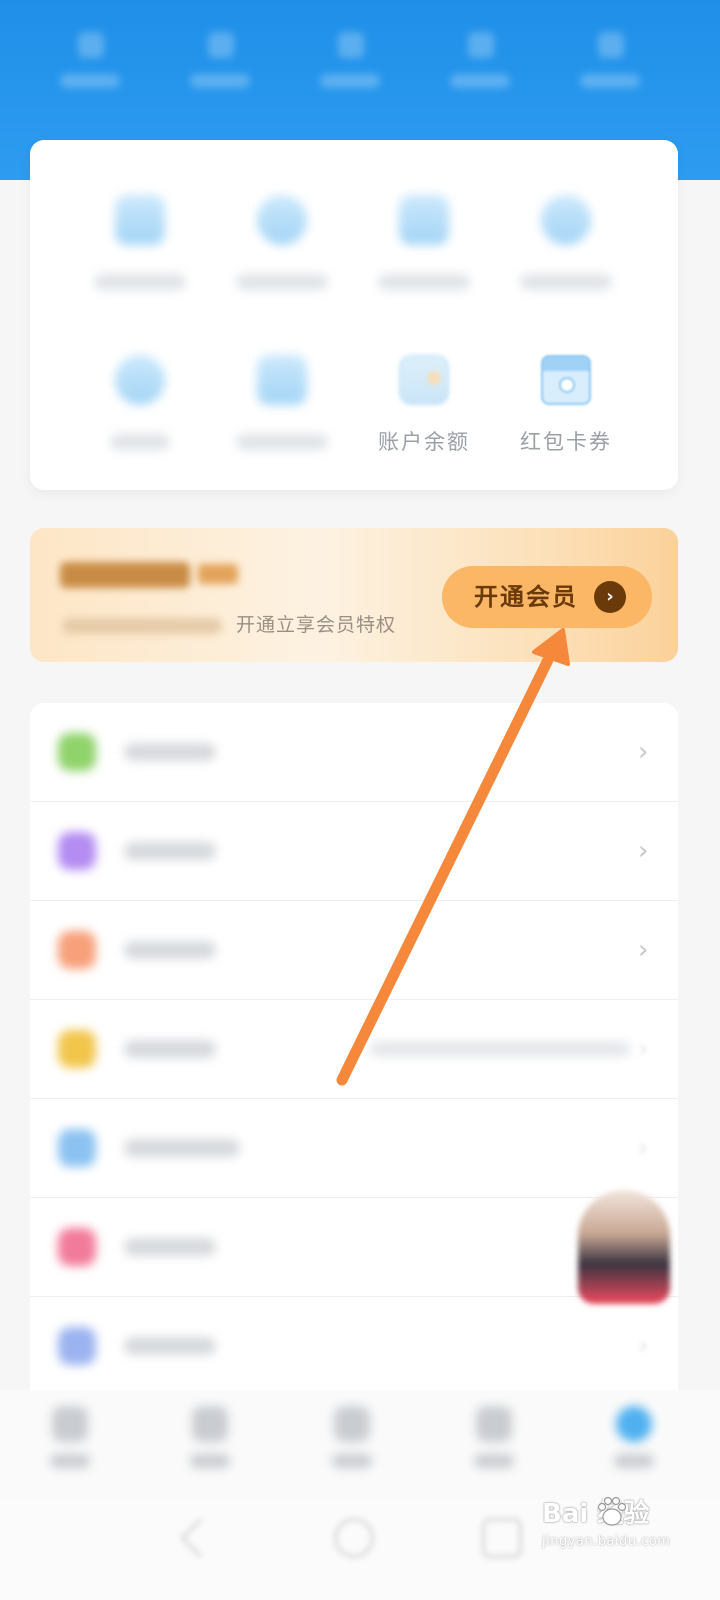 This screenshot has width=720, height=1600. I want to click on grid-item-3-label, so click(424, 282).